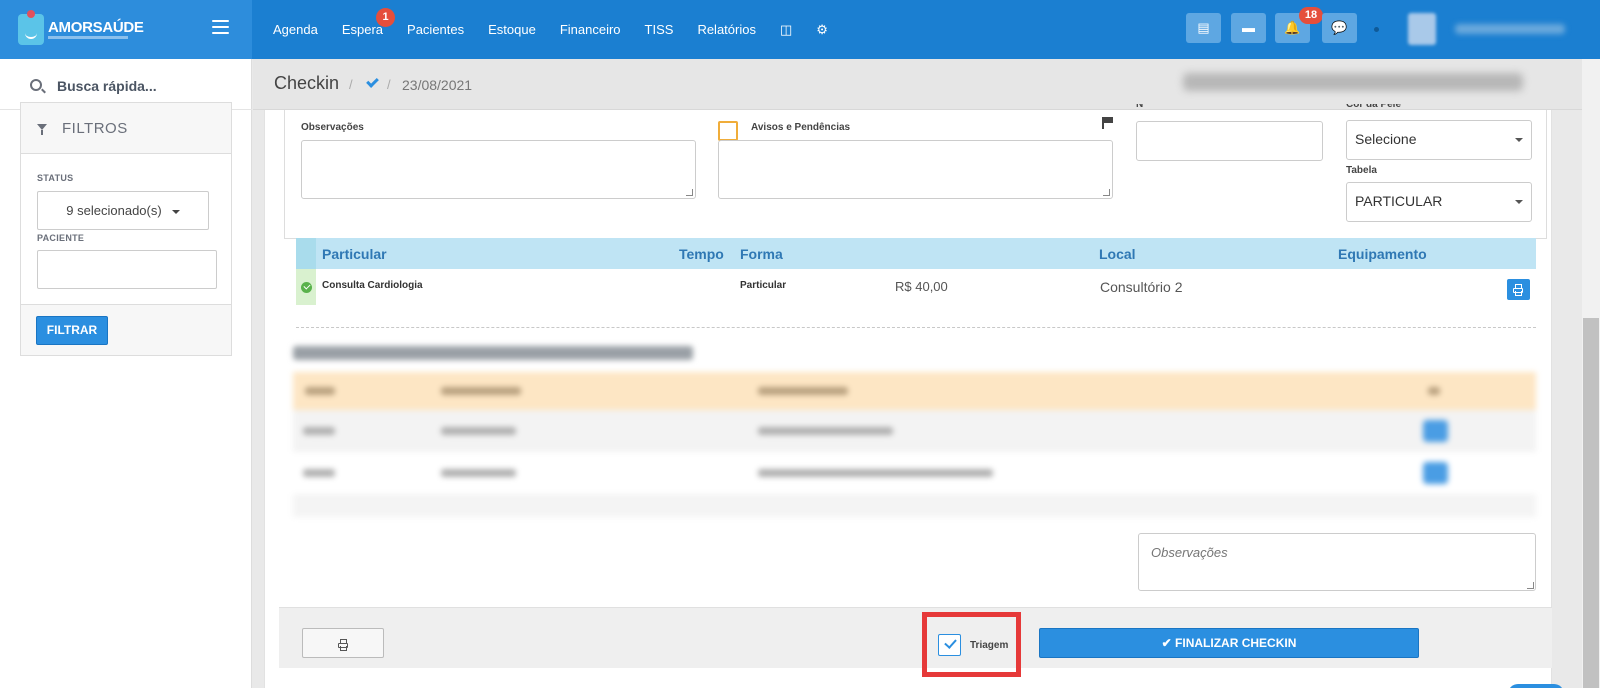 This screenshot has height=688, width=1600. I want to click on avisos-textarea, so click(915, 169).